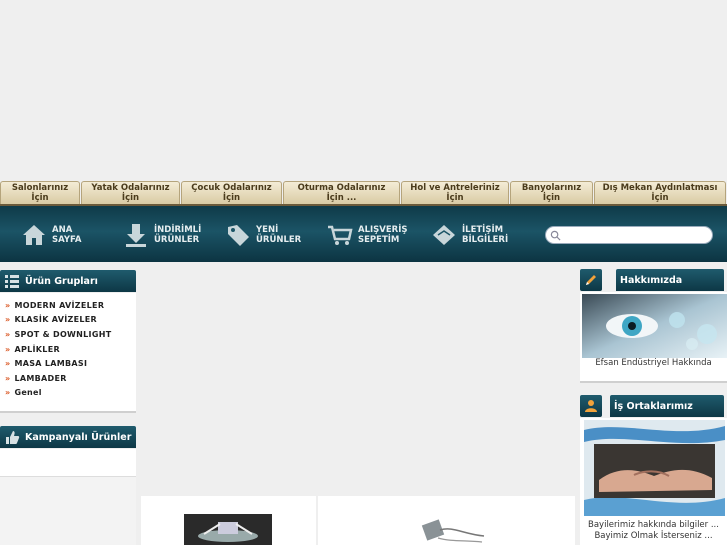 This screenshot has width=727, height=545. Describe the element at coordinates (12, 281) in the screenshot. I see `list-icon` at that location.